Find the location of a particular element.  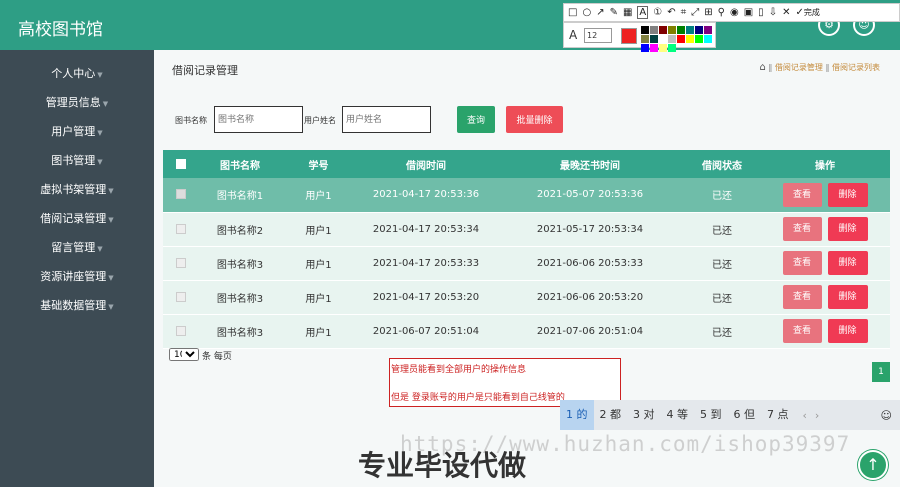

emoji-icon: ☺ is located at coordinates (886, 415).